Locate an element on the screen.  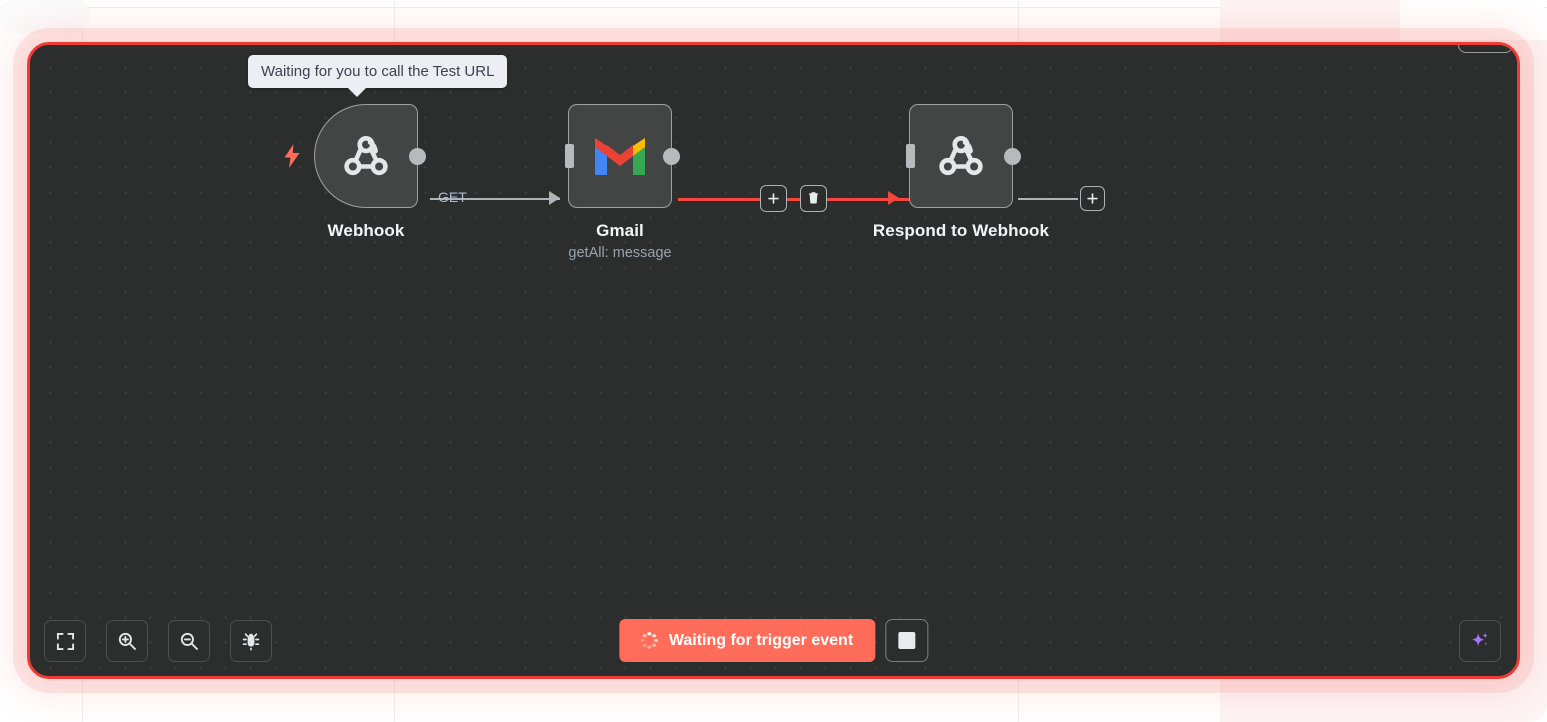
add-node-endpoint-button is located at coordinates (1092, 198).